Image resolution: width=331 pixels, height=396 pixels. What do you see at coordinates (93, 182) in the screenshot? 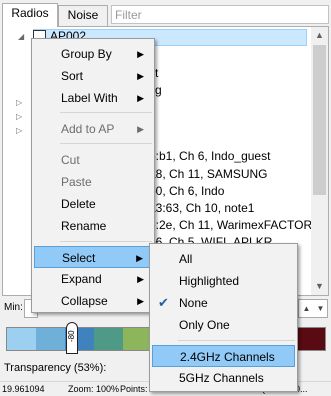
I see `menu-item-paste: Paste` at bounding box center [93, 182].